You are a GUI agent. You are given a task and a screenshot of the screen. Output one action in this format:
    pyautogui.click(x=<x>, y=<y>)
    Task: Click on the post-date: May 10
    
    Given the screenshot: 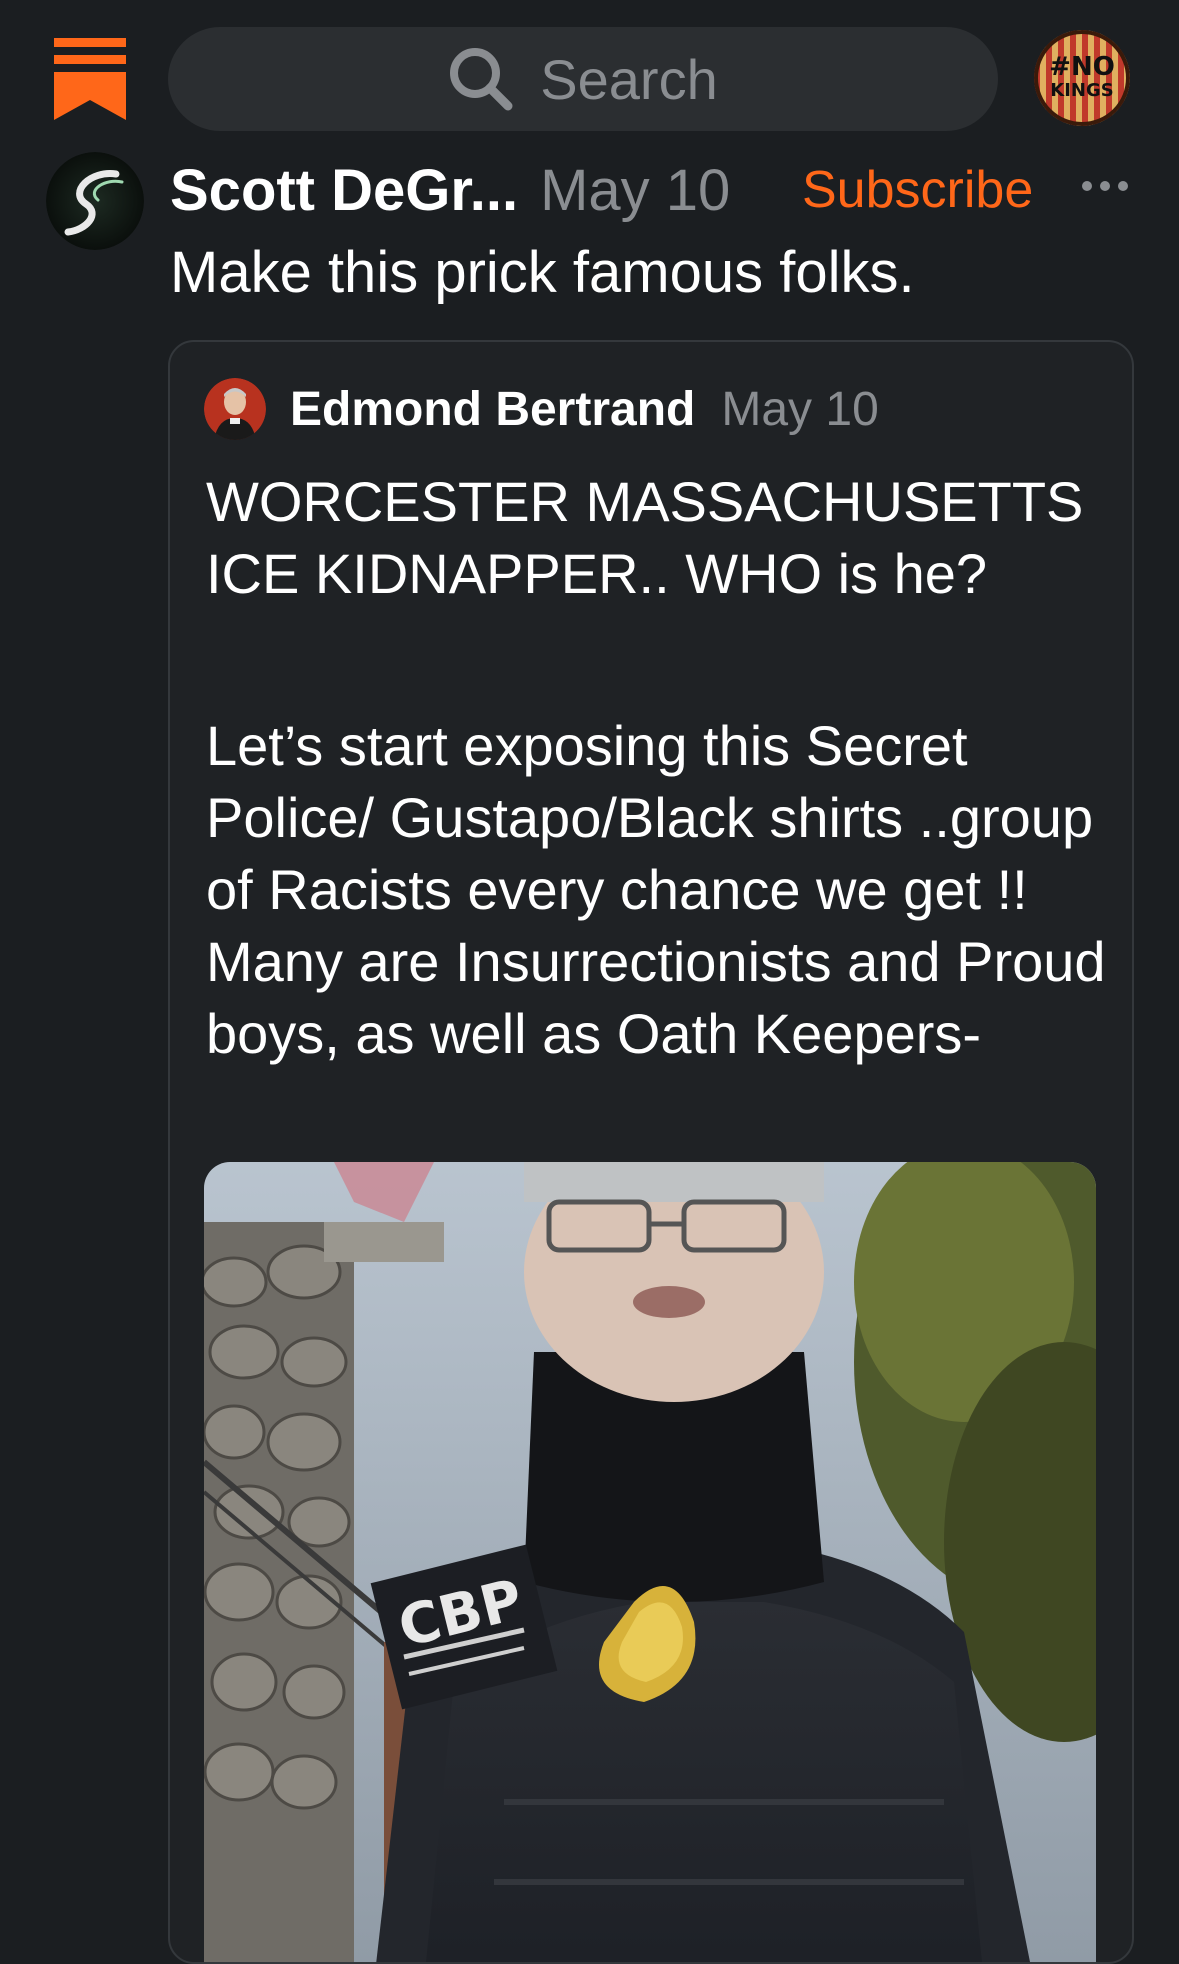 What is the action you would take?
    pyautogui.click(x=635, y=190)
    